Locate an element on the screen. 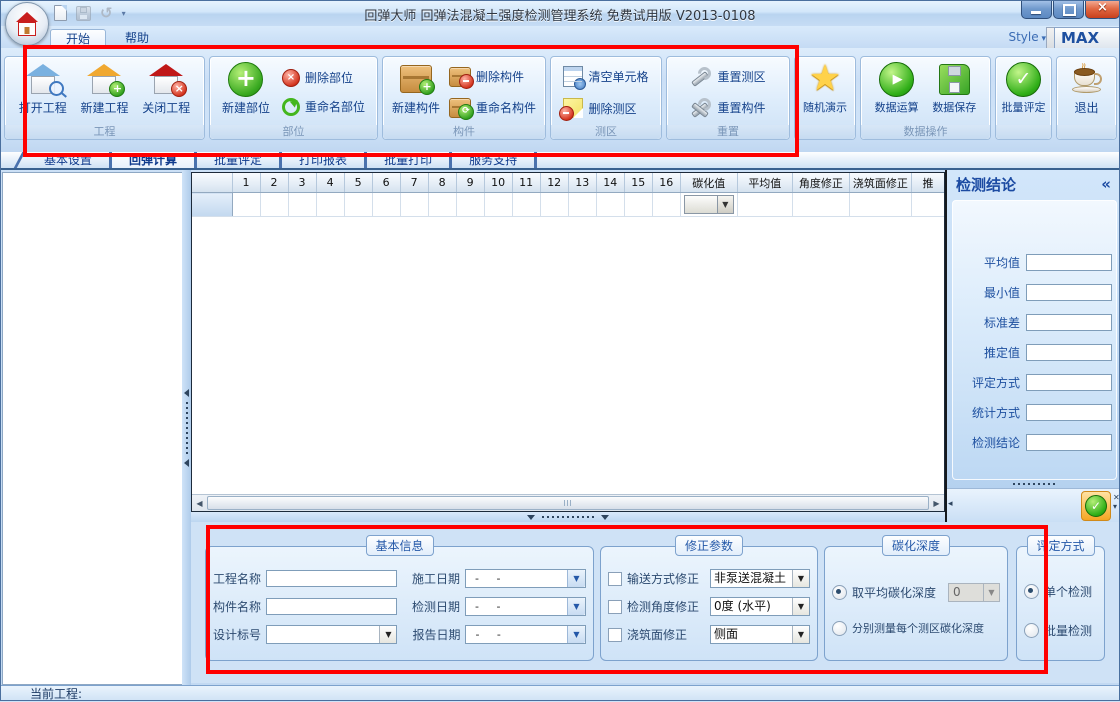 The height and width of the screenshot is (702, 1120). batch-test-radio is located at coordinates (1031, 630).